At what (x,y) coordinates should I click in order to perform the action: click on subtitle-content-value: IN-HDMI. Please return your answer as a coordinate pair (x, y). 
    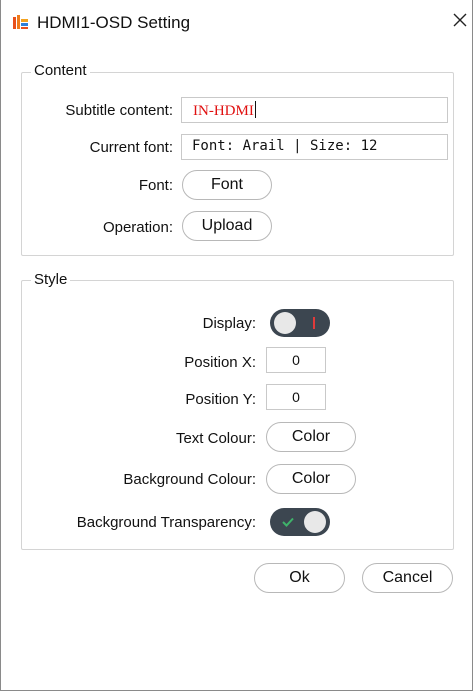
    Looking at the image, I should click on (223, 111).